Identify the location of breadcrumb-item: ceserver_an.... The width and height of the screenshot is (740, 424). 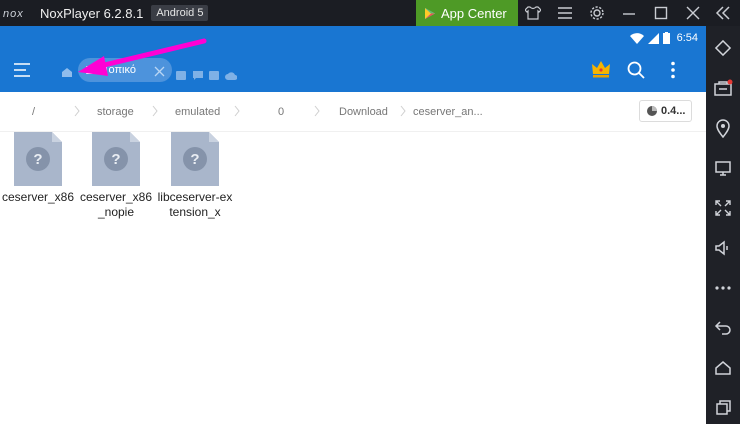
(448, 112).